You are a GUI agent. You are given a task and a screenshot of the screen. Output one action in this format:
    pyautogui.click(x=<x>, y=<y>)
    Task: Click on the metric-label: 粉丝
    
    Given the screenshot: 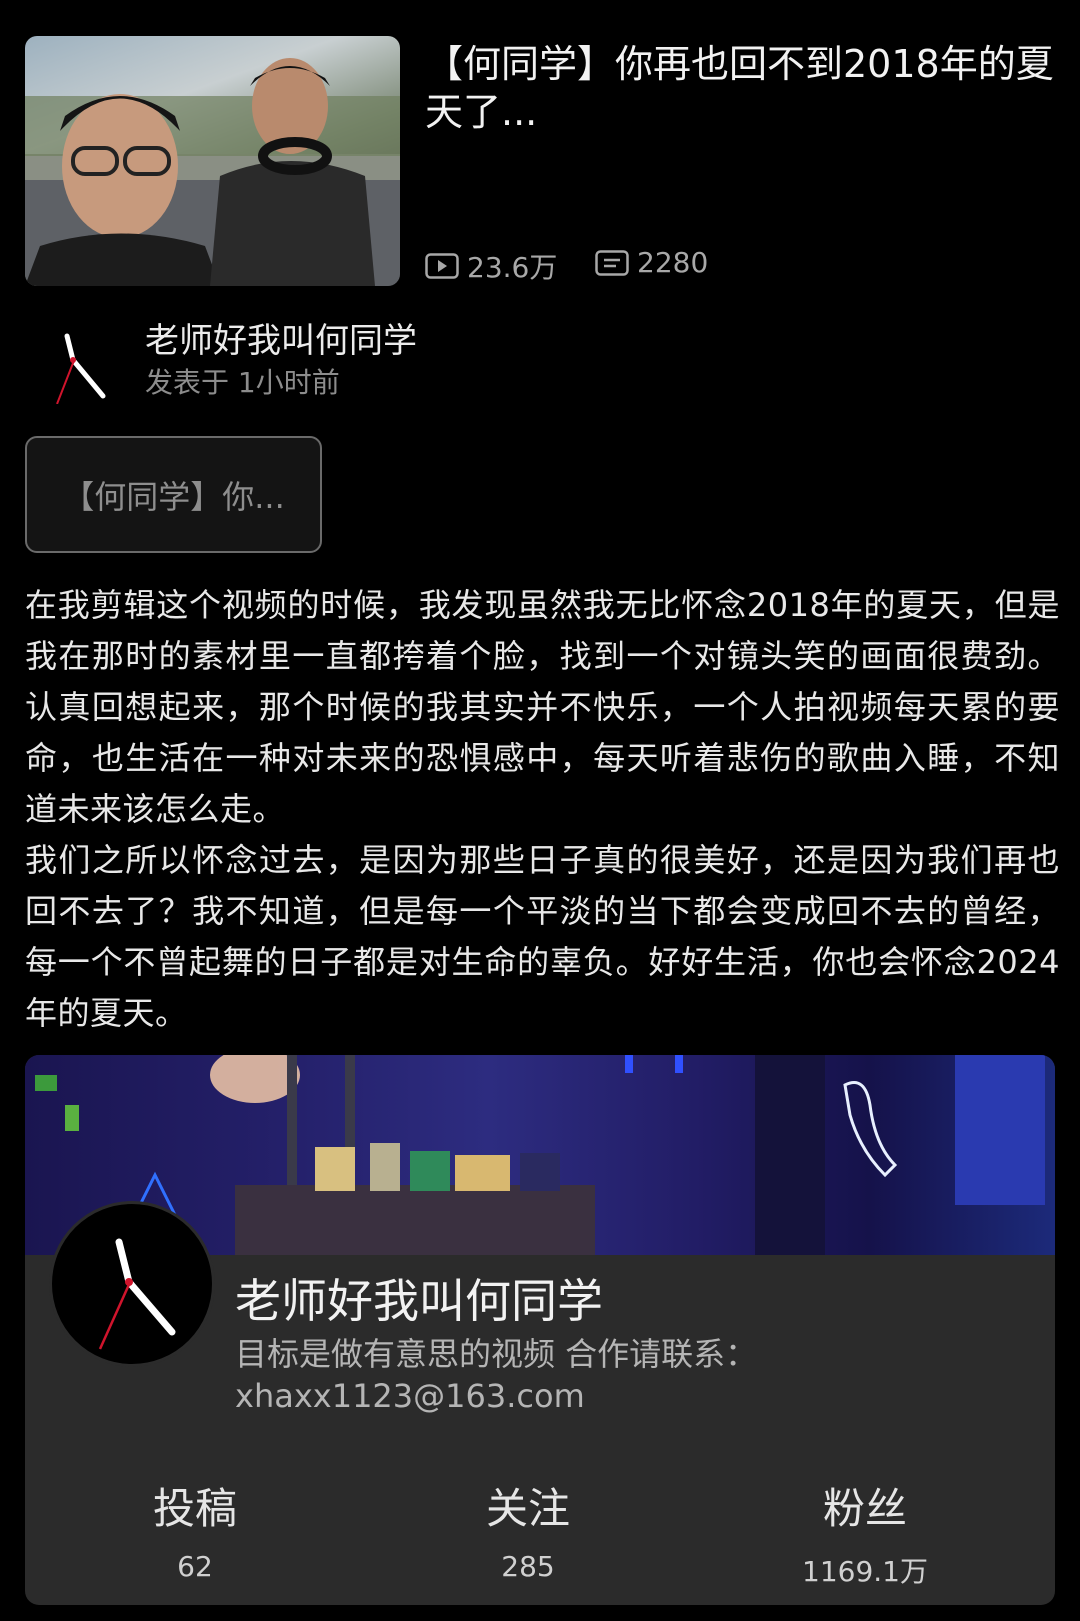 What is the action you would take?
    pyautogui.click(x=864, y=1508)
    